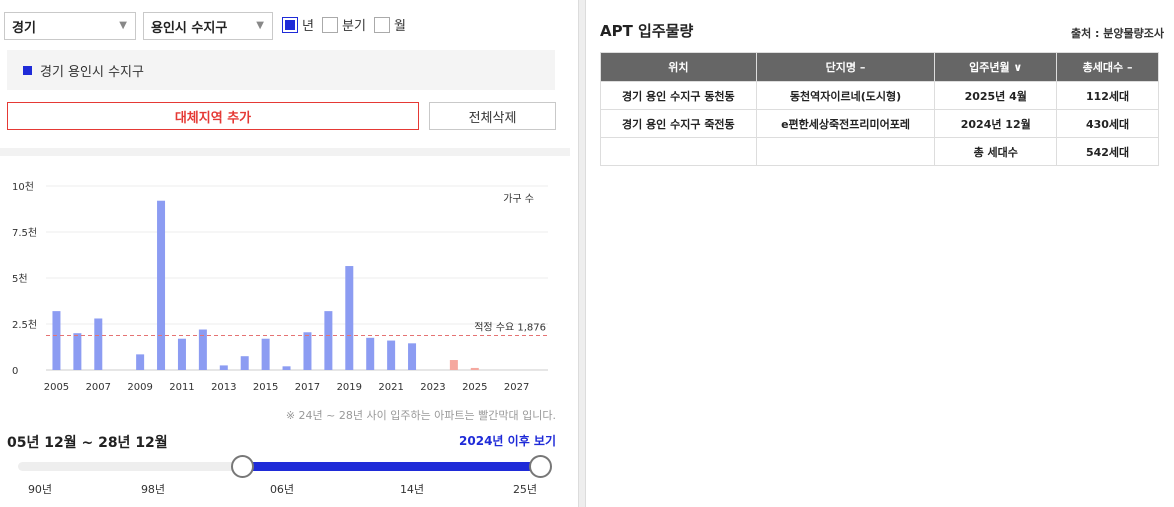 The width and height of the screenshot is (1174, 507). What do you see at coordinates (20, 279) in the screenshot?
I see `y-tick-label: 5천` at bounding box center [20, 279].